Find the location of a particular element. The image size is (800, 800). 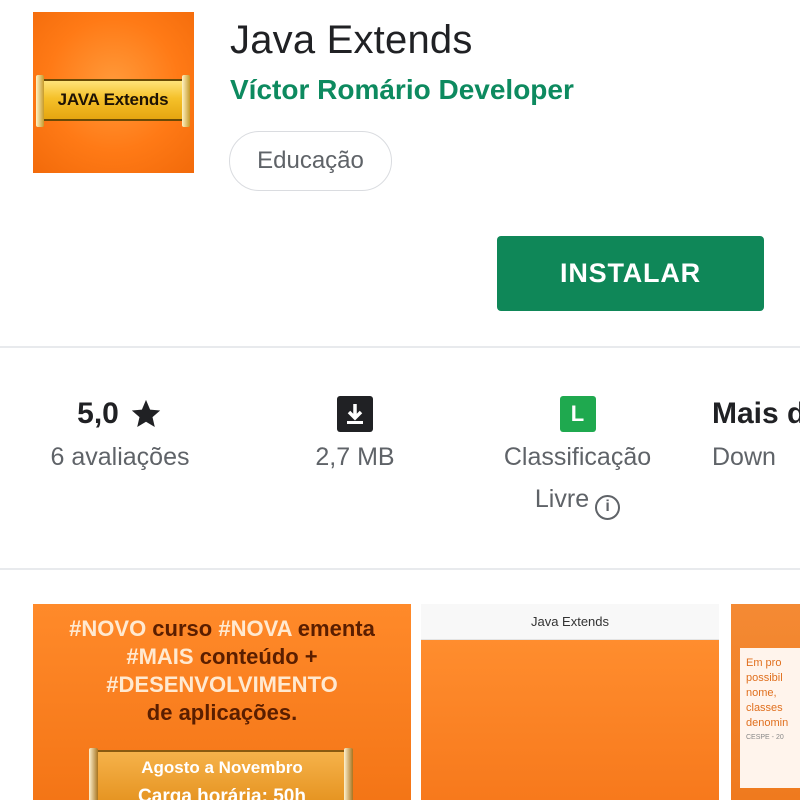

screenshot-app-bar: Java Extends is located at coordinates (570, 622).